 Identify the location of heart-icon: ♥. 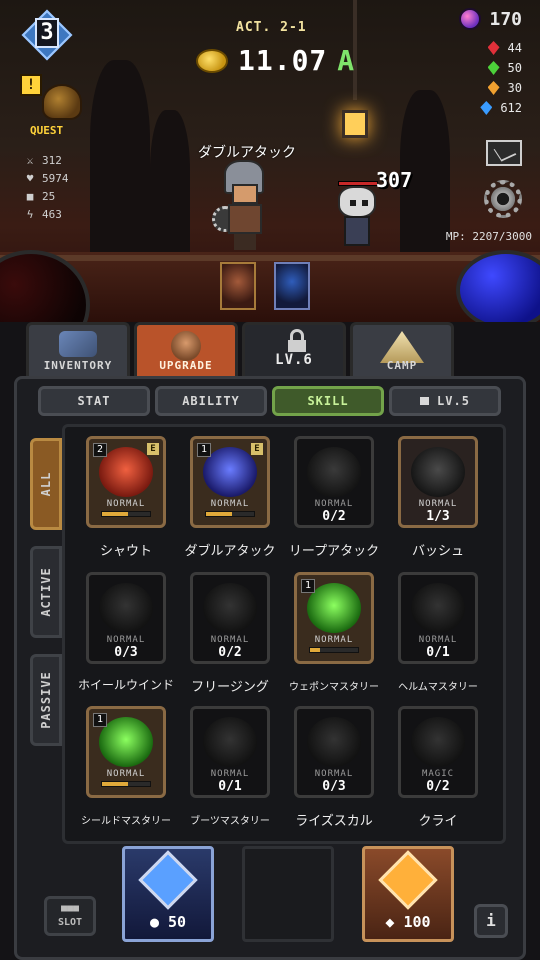
(30, 178).